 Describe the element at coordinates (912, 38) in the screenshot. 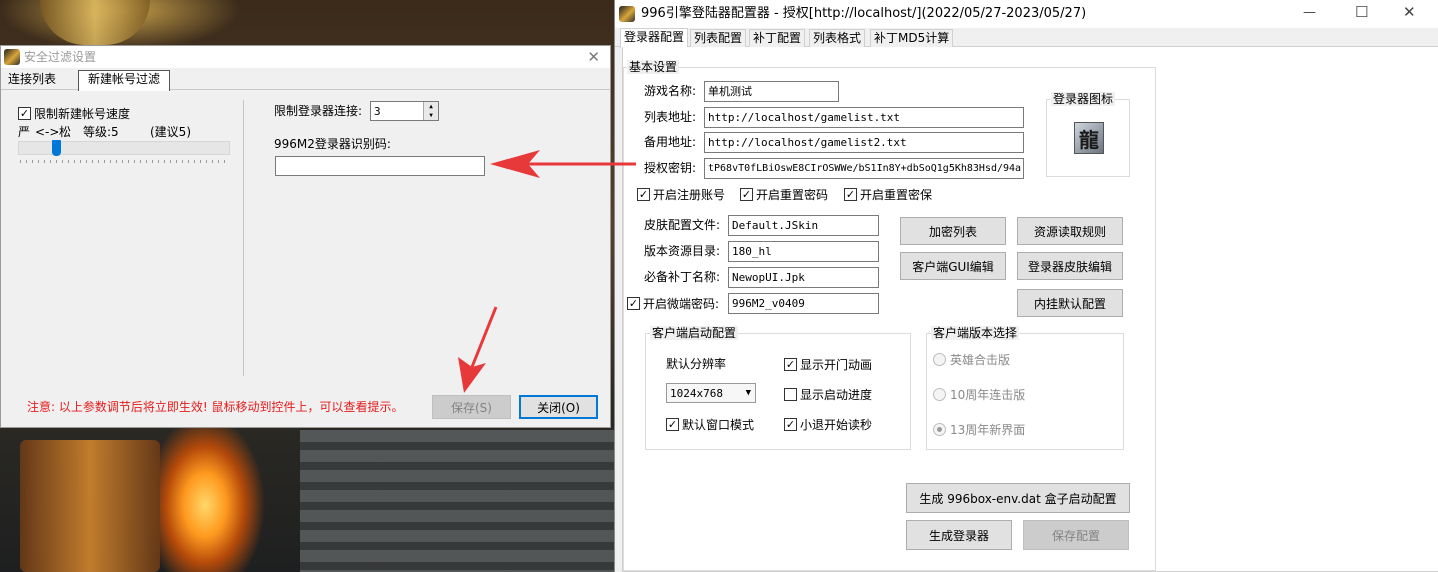

I see `tab-patch-md5: 补丁MD5计算` at that location.